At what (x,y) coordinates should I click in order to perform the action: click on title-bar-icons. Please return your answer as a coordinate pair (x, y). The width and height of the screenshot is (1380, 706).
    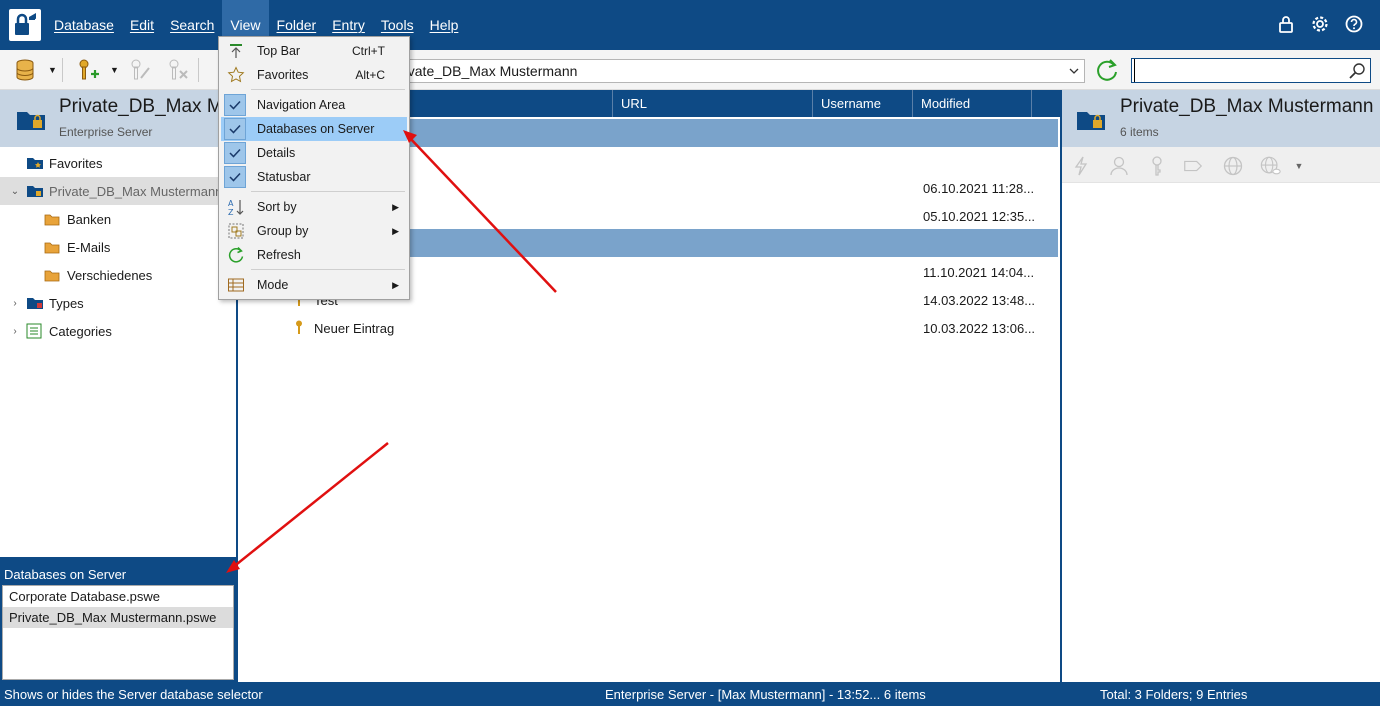
    Looking at the image, I should click on (1320, 24).